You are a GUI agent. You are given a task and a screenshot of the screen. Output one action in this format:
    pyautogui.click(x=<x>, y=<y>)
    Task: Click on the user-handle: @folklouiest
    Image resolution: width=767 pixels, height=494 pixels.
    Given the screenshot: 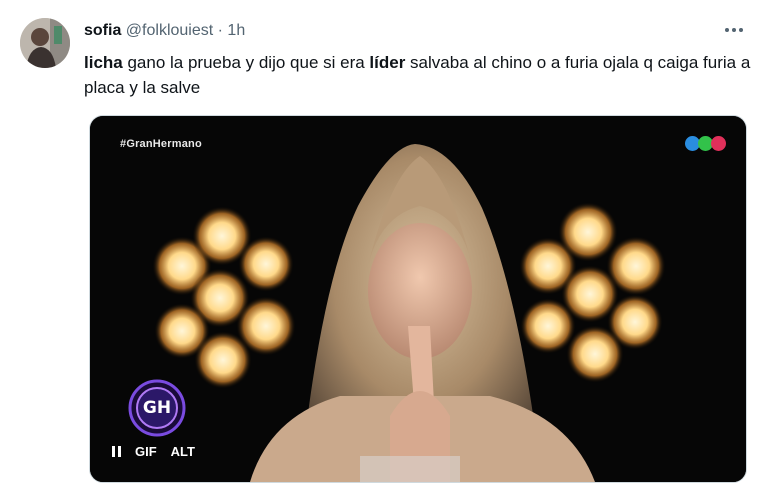 What is the action you would take?
    pyautogui.click(x=169, y=30)
    